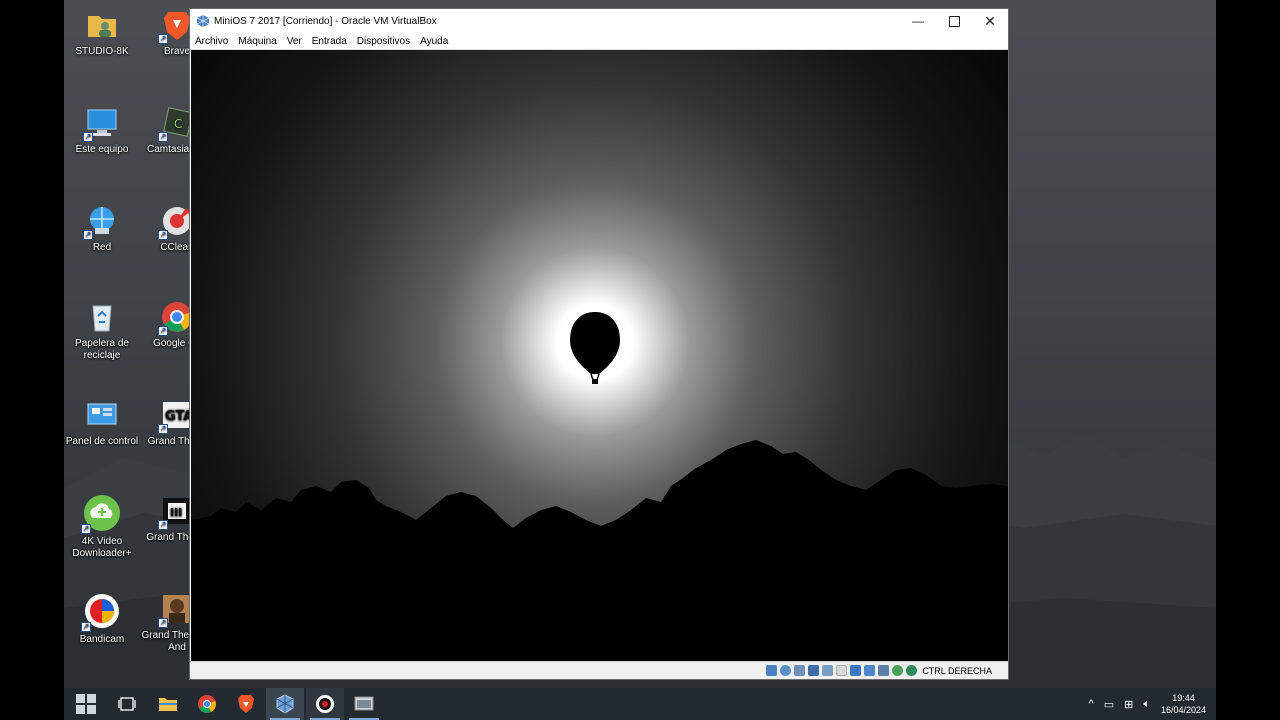 Image resolution: width=1280 pixels, height=720 pixels. I want to click on virtualization-icon, so click(884, 670).